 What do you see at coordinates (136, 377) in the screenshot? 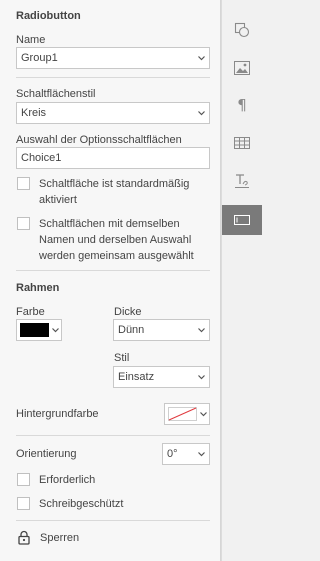
I see `frame-style-value: Einsatz` at bounding box center [136, 377].